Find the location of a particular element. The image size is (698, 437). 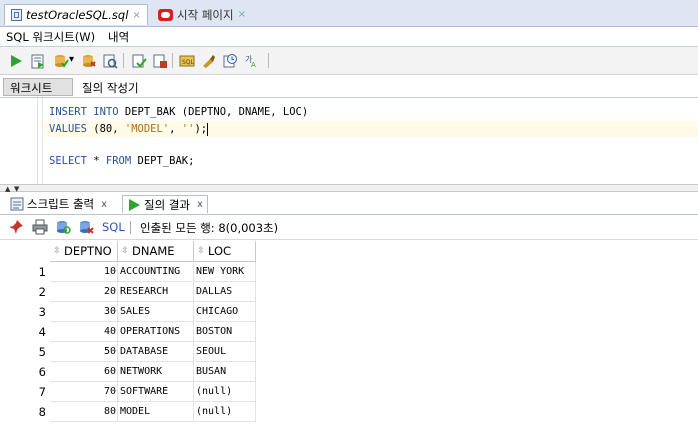

result-toolbar: SQL 인출된 모든 행: 8(0,003초) is located at coordinates (349, 227).